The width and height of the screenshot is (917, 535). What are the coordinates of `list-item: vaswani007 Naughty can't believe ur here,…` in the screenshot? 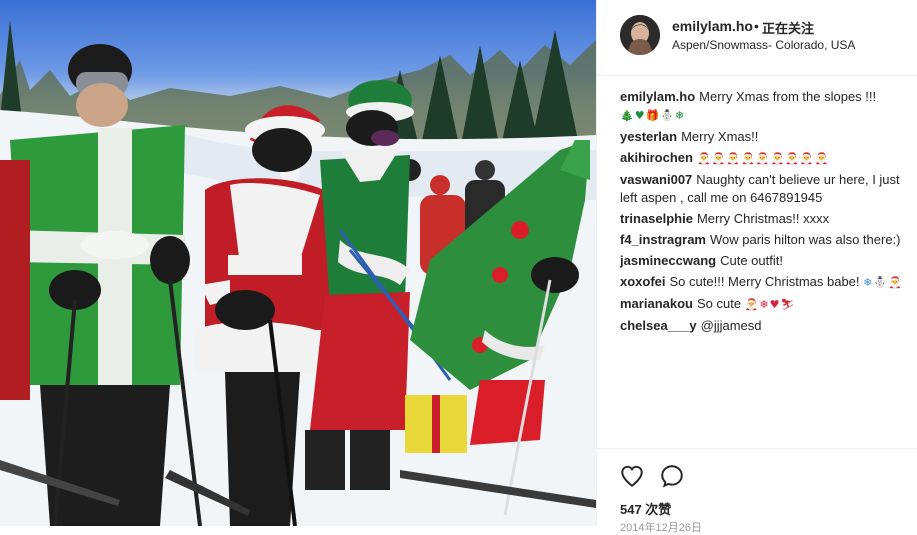 It's located at (764, 189).